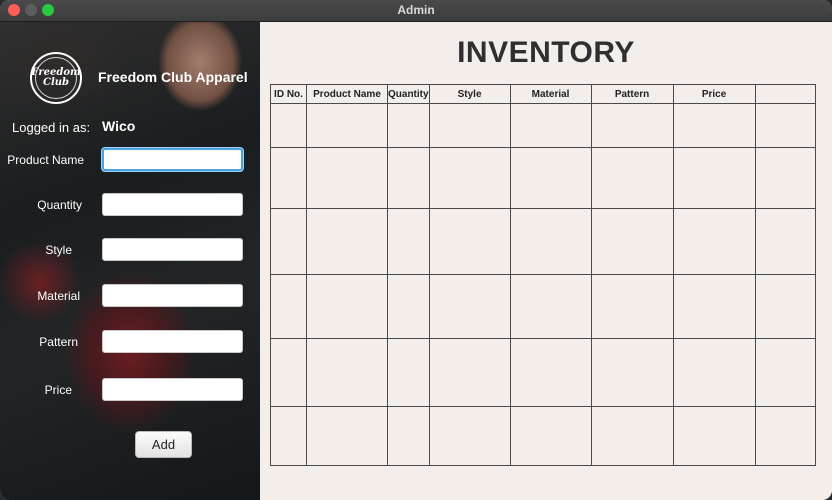 This screenshot has height=500, width=832. I want to click on add-button: Add, so click(163, 444).